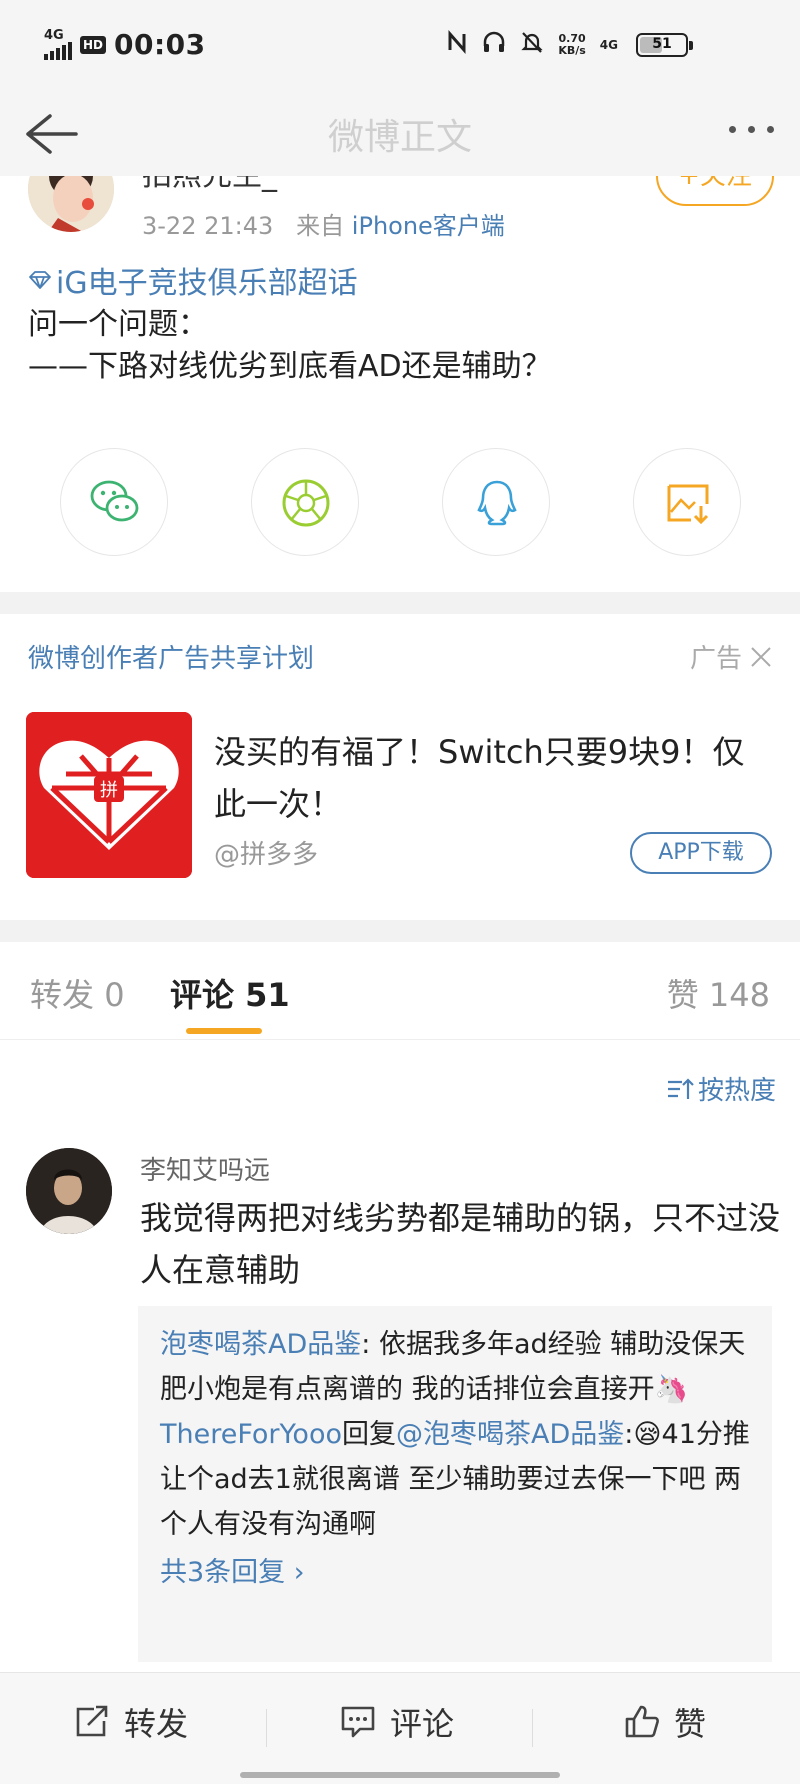  Describe the element at coordinates (715, 659) in the screenshot. I see `ad-label-text: 广告` at that location.